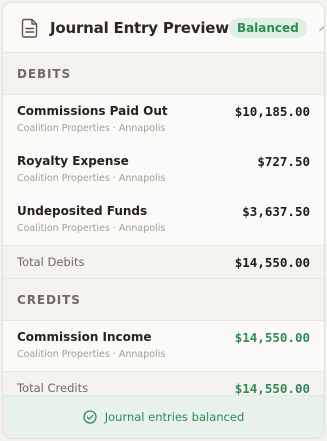  I want to click on balance-status-footer: Journal entries balanced, so click(163, 416).